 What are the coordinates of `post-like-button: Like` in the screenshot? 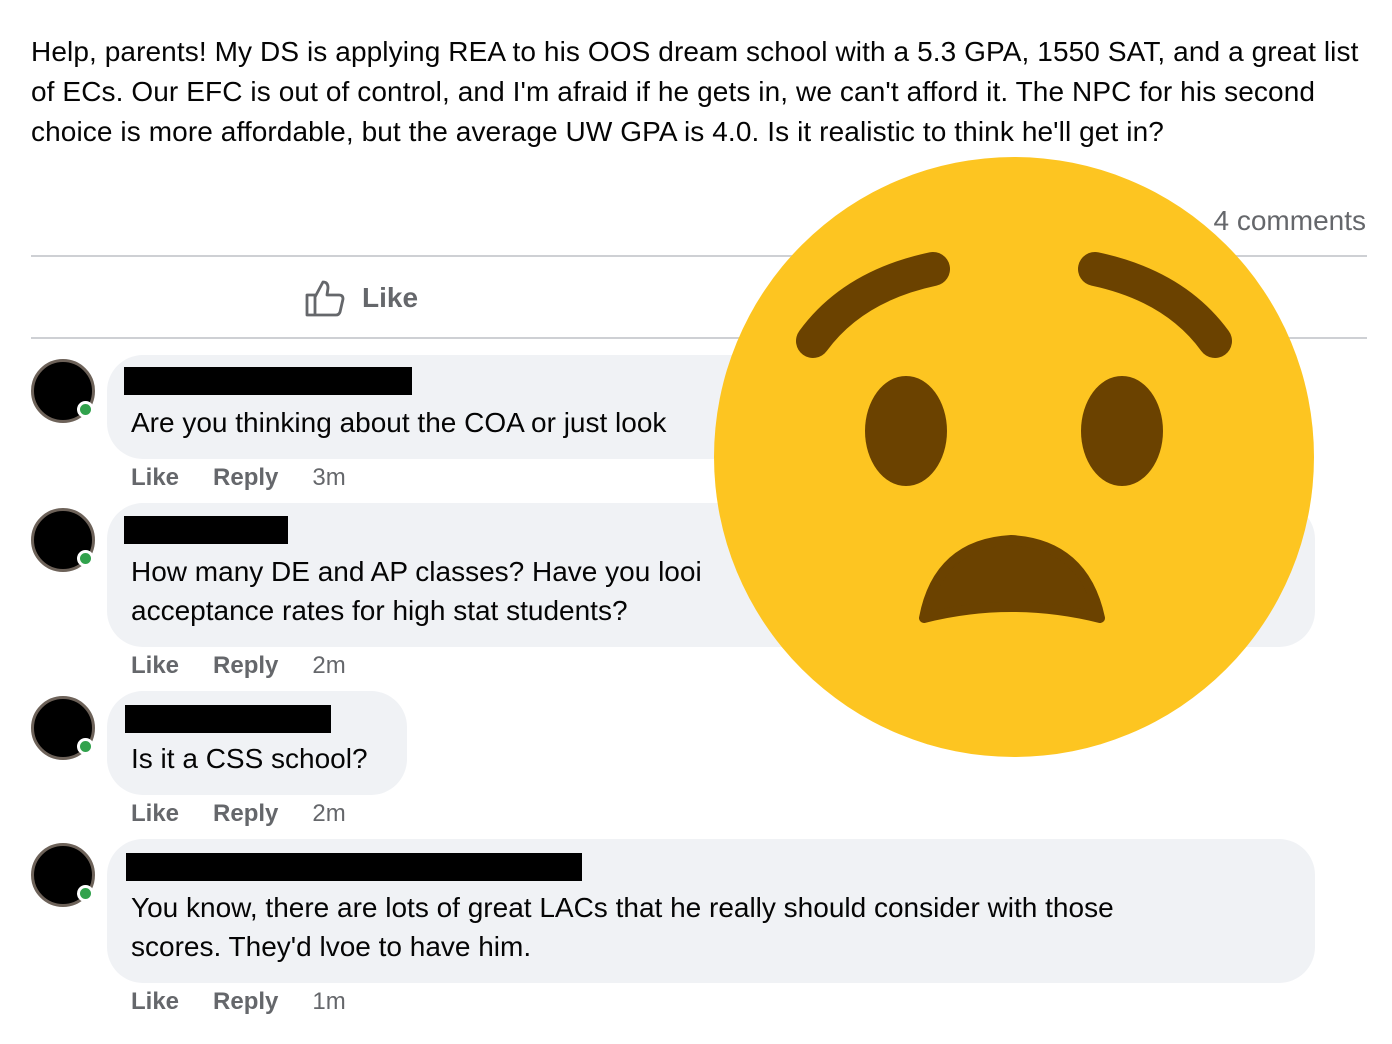 It's located at (361, 298).